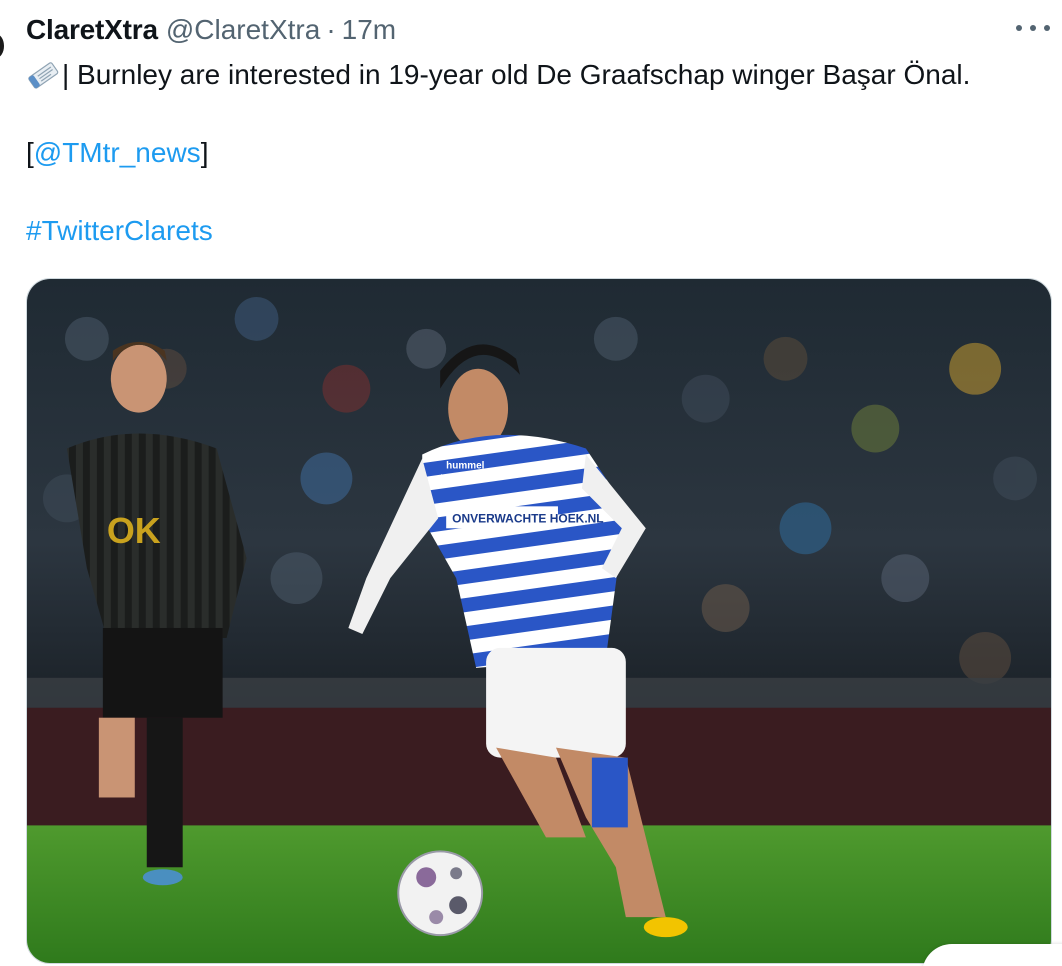 This screenshot has width=1062, height=966. I want to click on mention-line: [@TMtr_news], so click(541, 153).